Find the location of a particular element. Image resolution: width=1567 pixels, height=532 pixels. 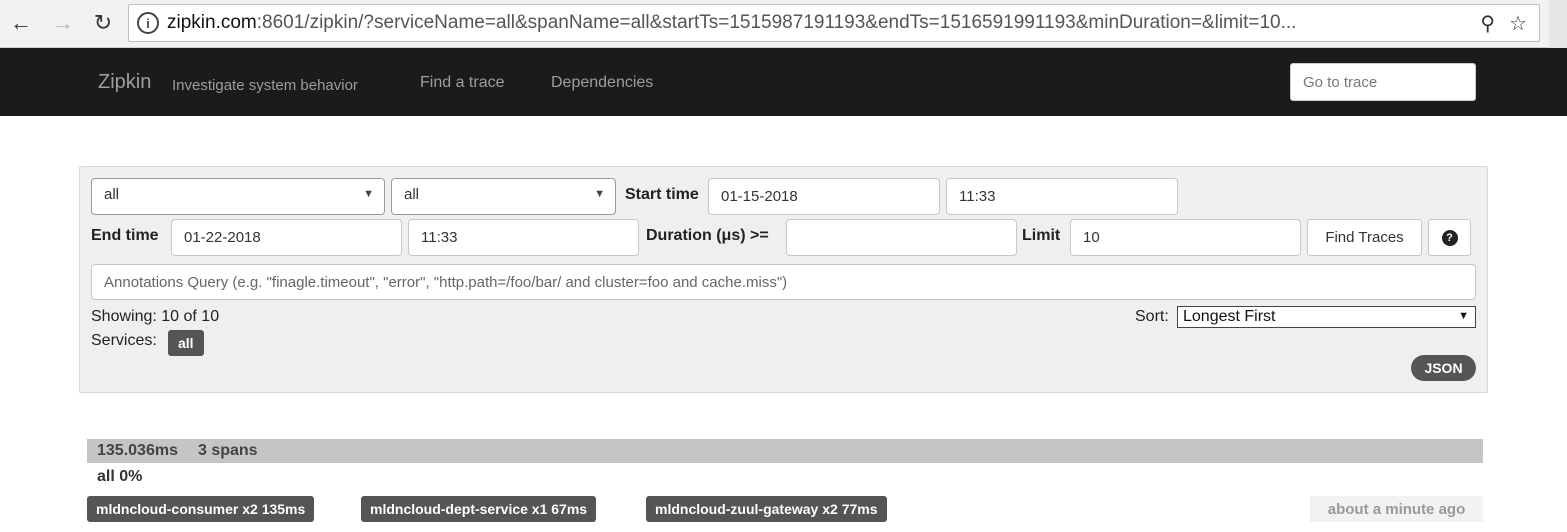

goto-trace-input is located at coordinates (1383, 82).